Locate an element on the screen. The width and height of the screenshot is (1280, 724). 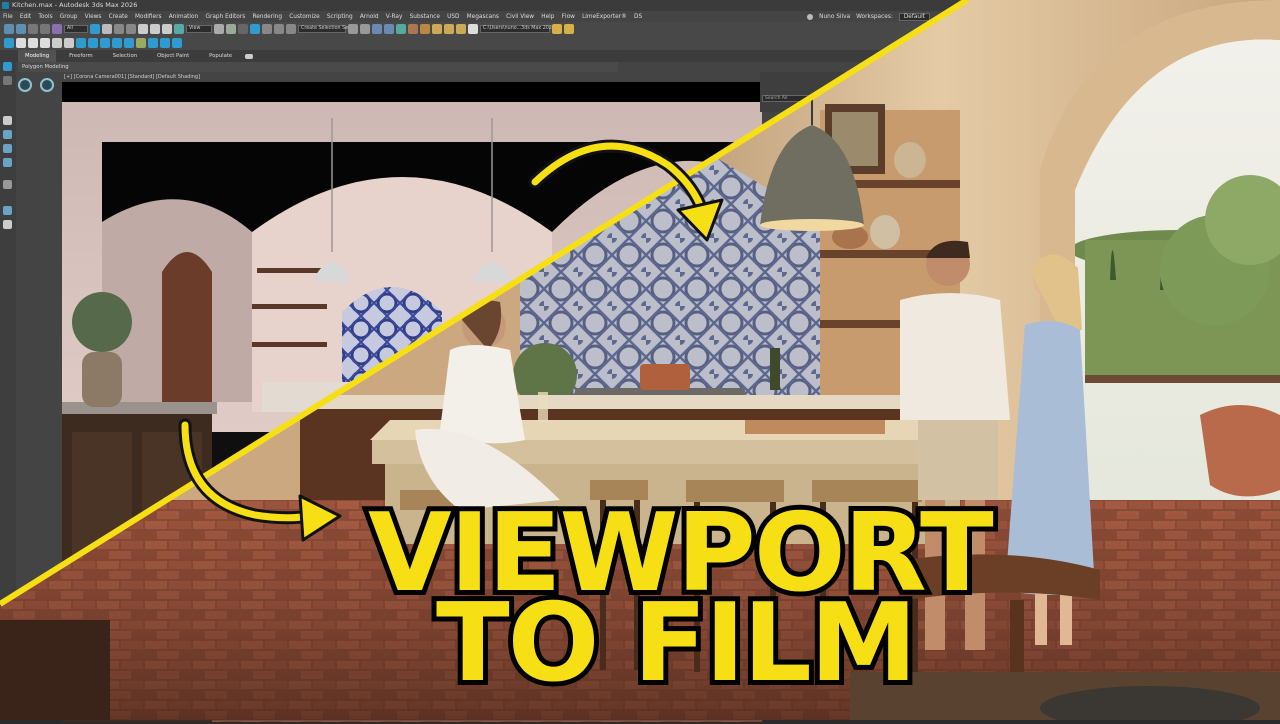
schematic-view-icon is located at coordinates (413, 29).